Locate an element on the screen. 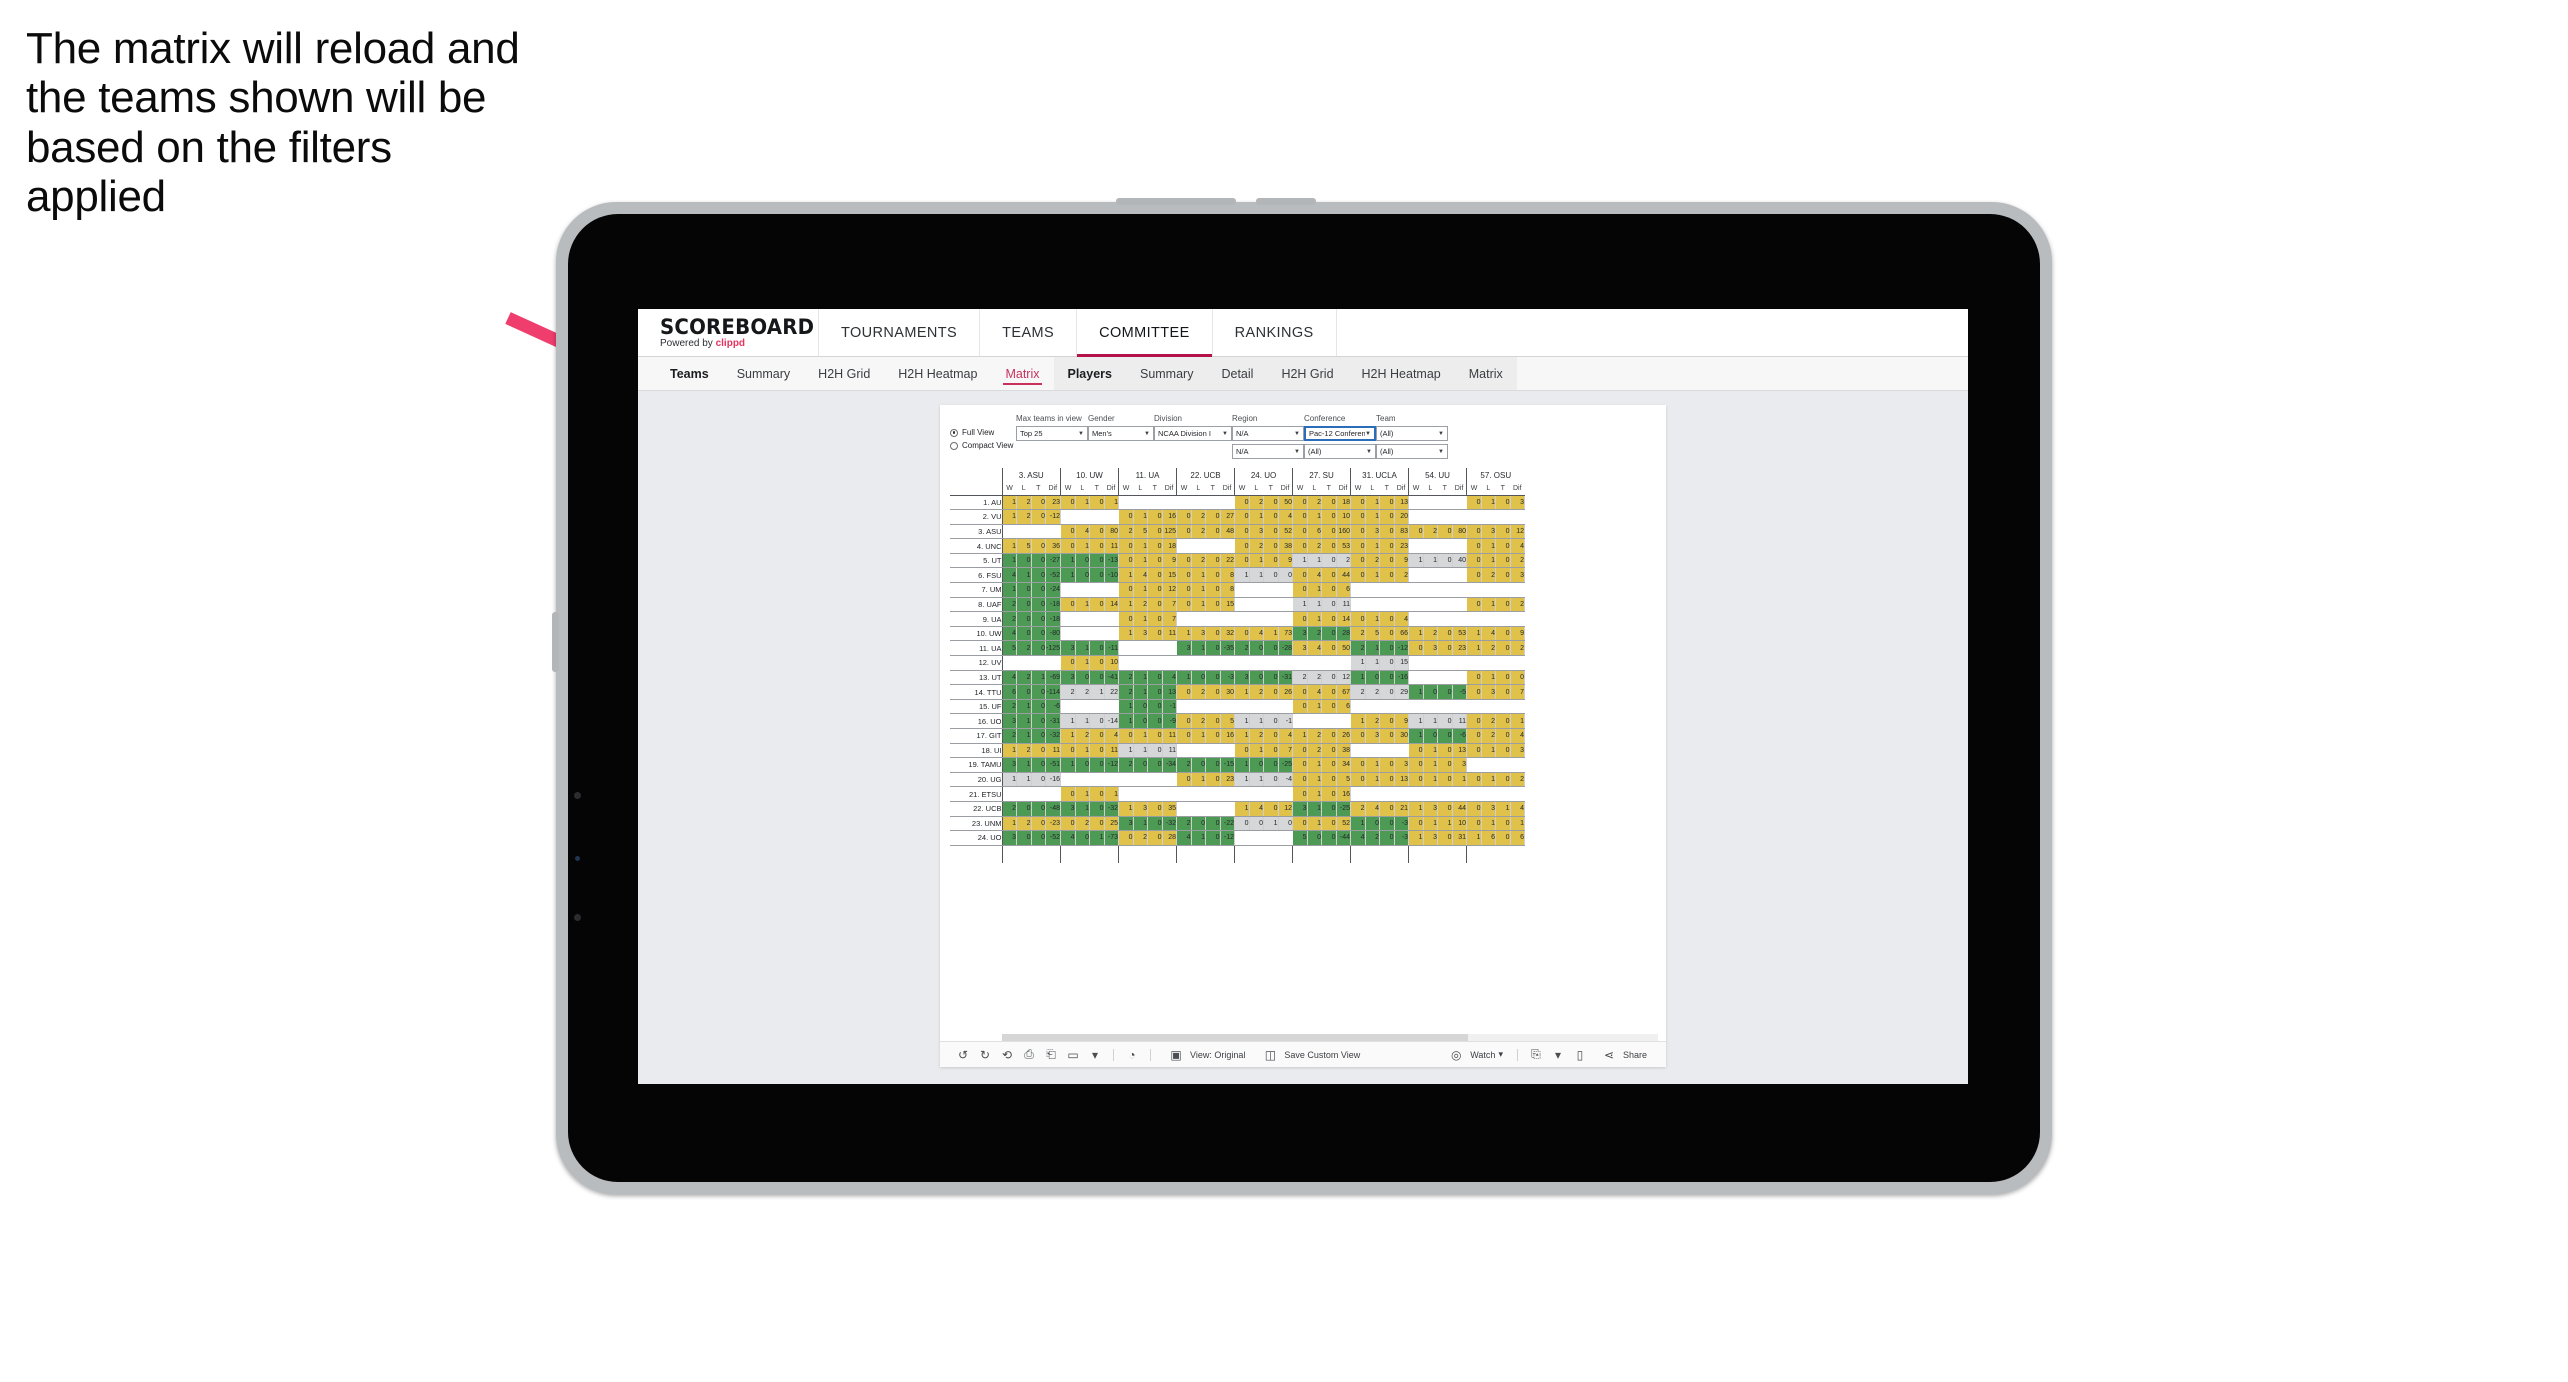 The width and height of the screenshot is (2568, 1382). matrix-cell: -31 is located at coordinates (1053, 721).